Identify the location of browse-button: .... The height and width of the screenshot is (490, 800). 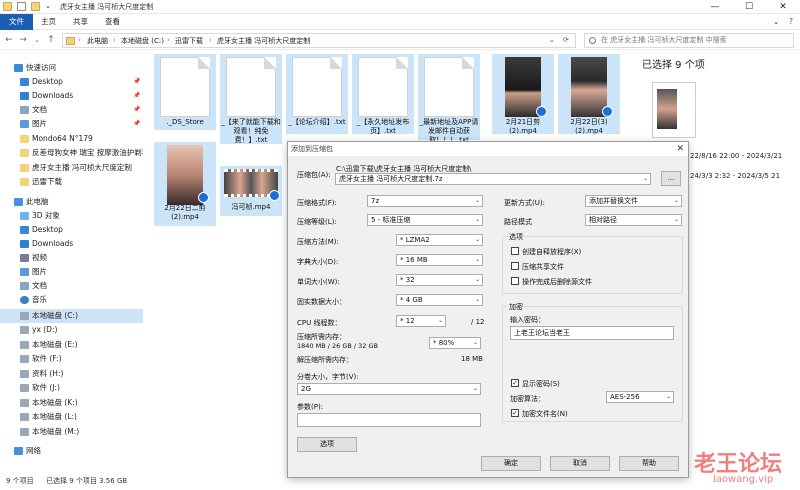
(671, 178).